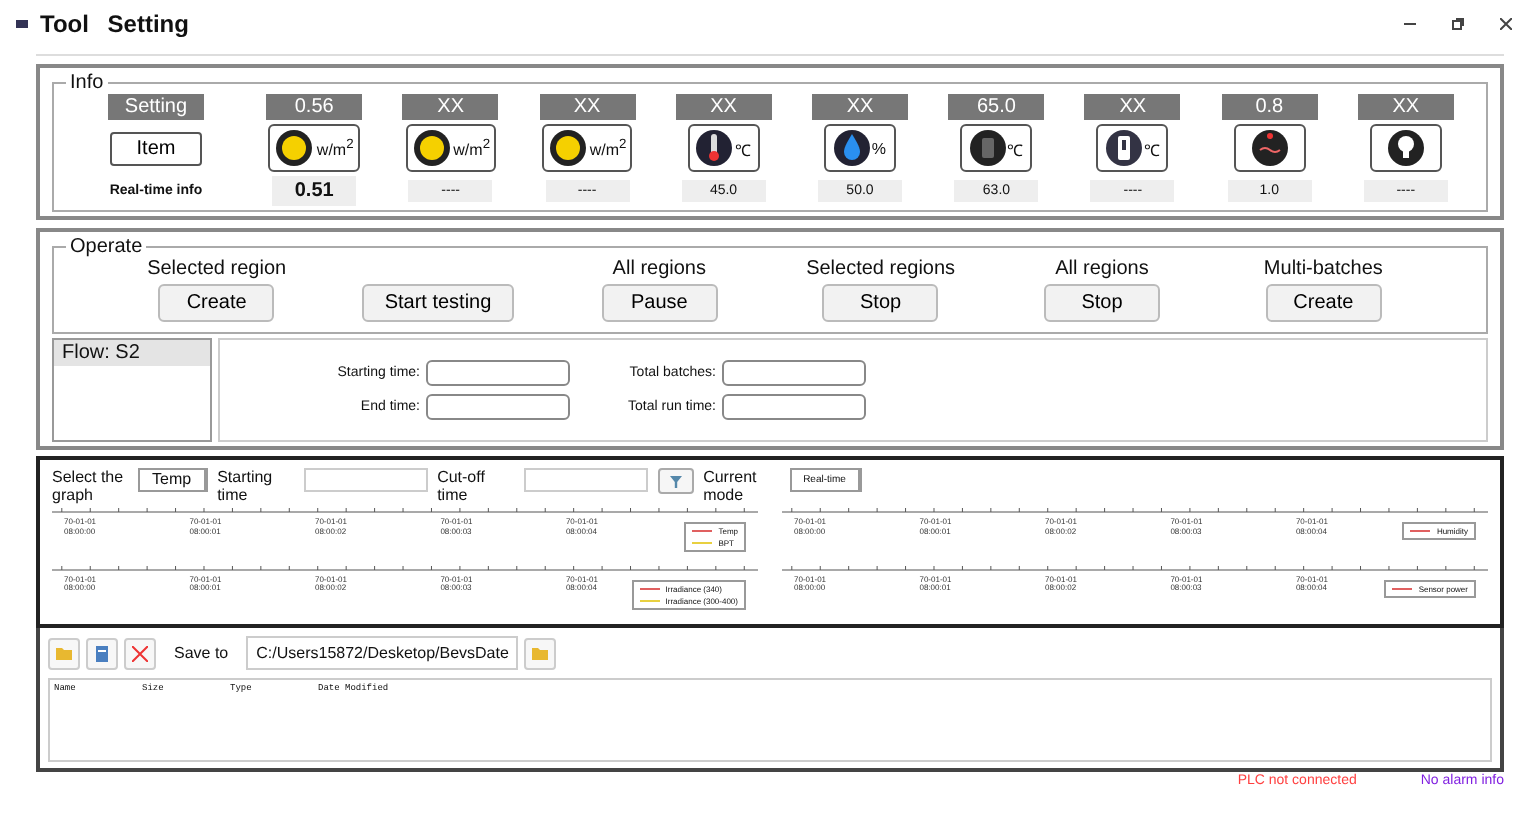  Describe the element at coordinates (156, 107) in the screenshot. I see `column-header: Setting` at that location.